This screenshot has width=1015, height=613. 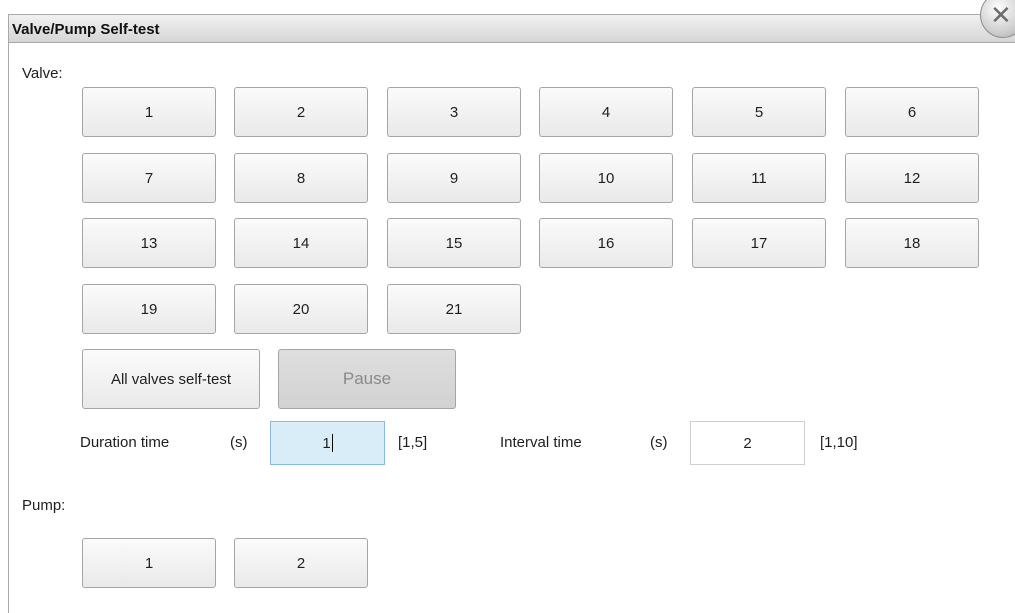 What do you see at coordinates (659, 442) in the screenshot?
I see `interval-unit-label: (s)` at bounding box center [659, 442].